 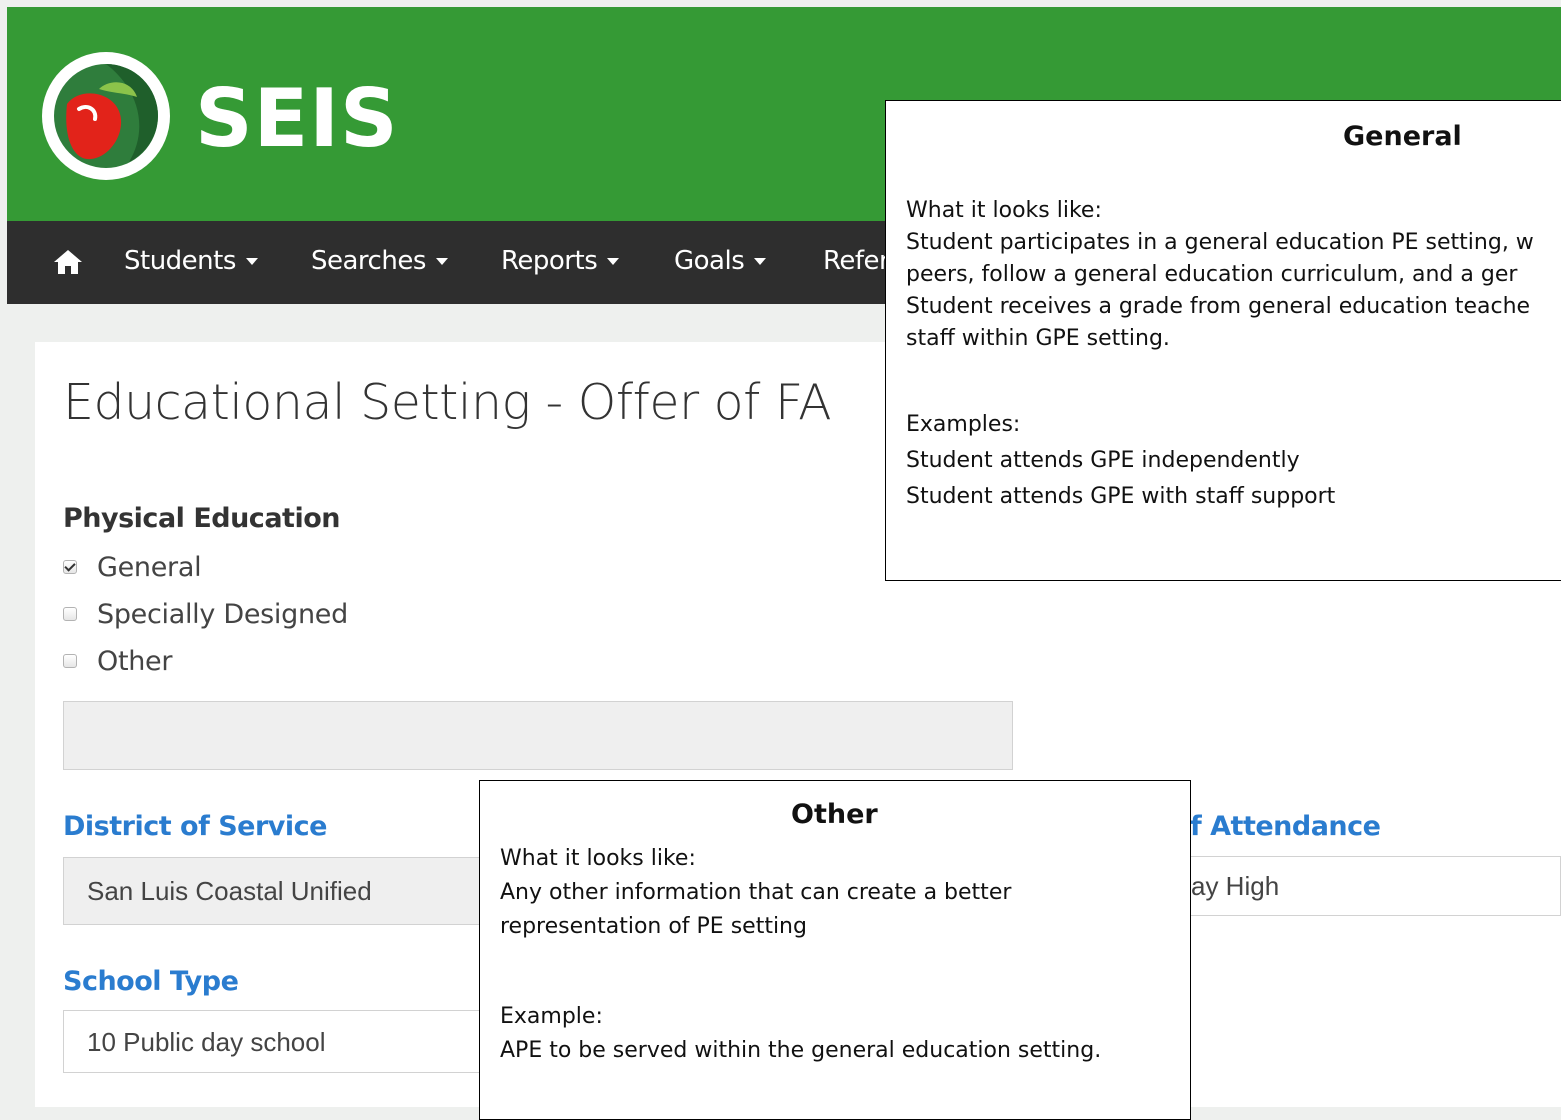 I want to click on general-checkbox, so click(x=70, y=567).